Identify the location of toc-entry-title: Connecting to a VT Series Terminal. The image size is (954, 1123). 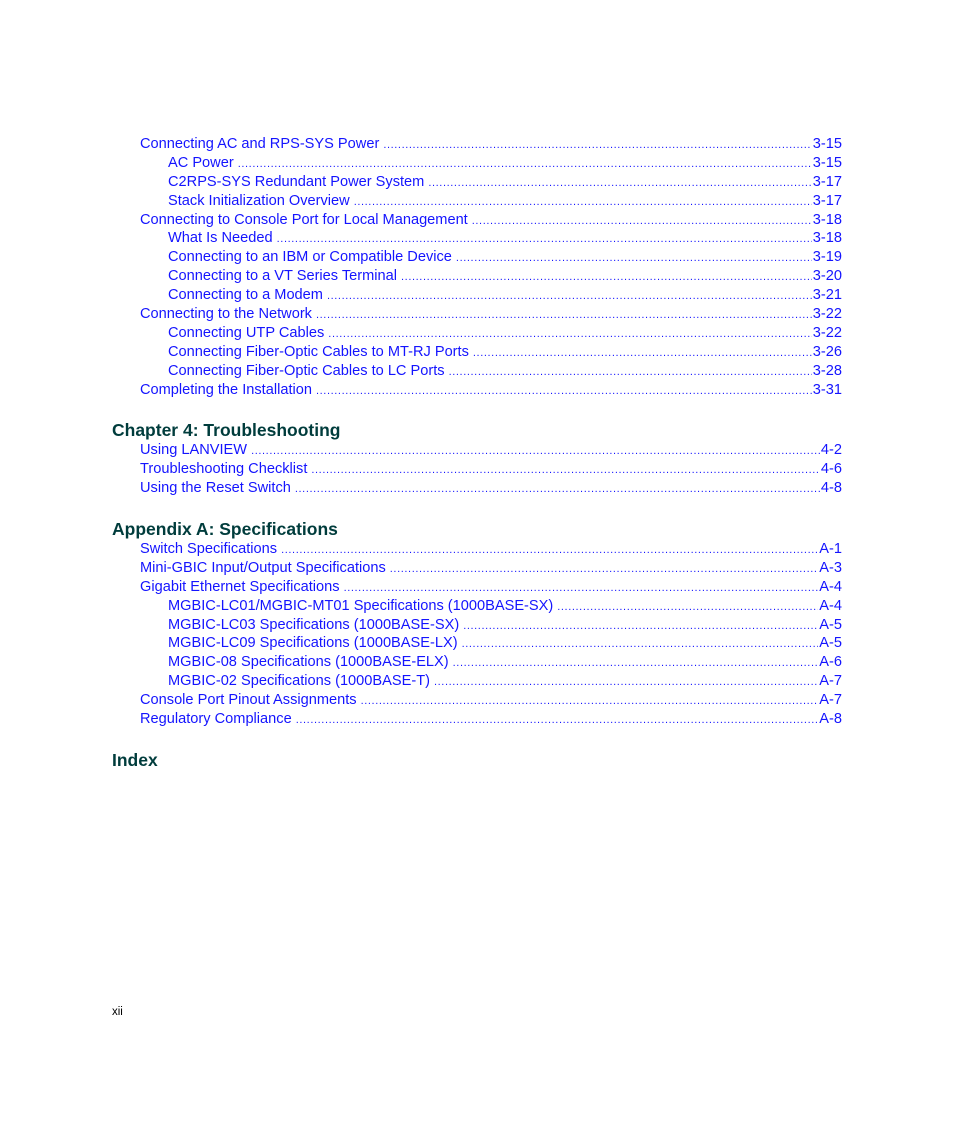
(285, 277).